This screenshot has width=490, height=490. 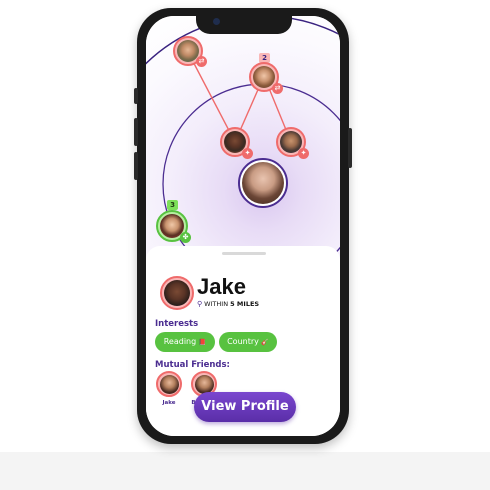 I want to click on phone-notch, so click(x=244, y=23).